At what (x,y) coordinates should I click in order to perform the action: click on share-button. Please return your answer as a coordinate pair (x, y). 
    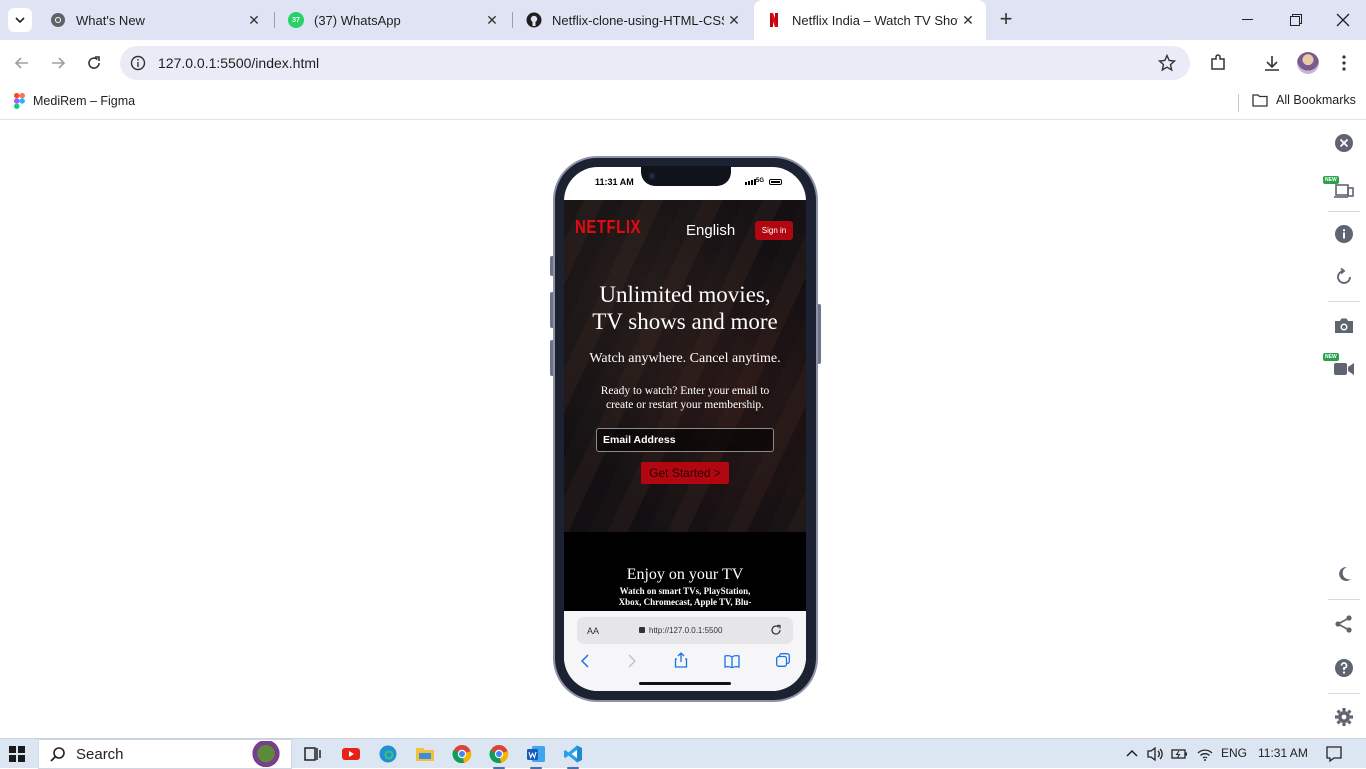
    Looking at the image, I should click on (1344, 624).